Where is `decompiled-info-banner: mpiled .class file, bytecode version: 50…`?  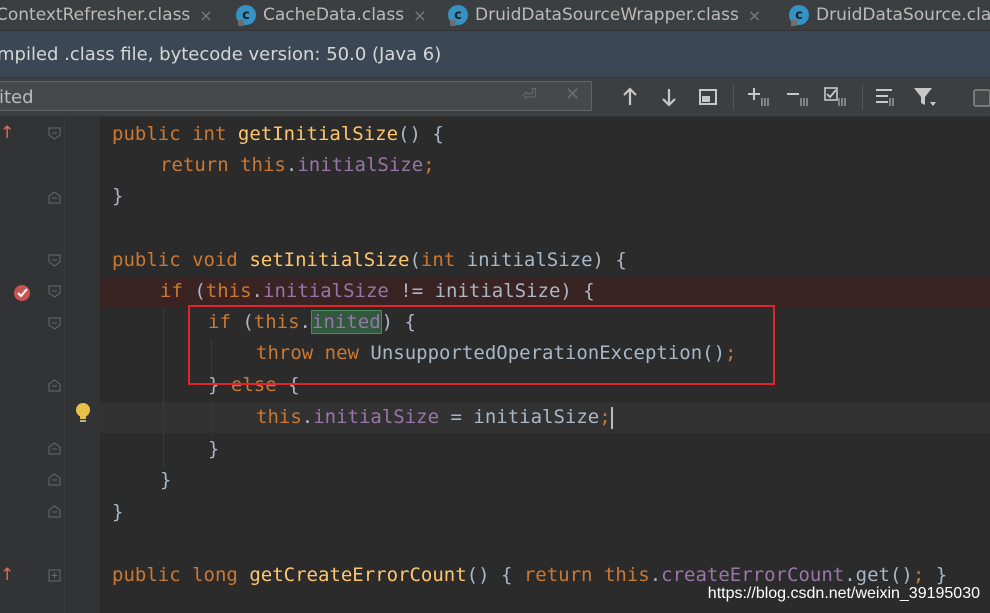 decompiled-info-banner: mpiled .class file, bytecode version: 50… is located at coordinates (495, 54).